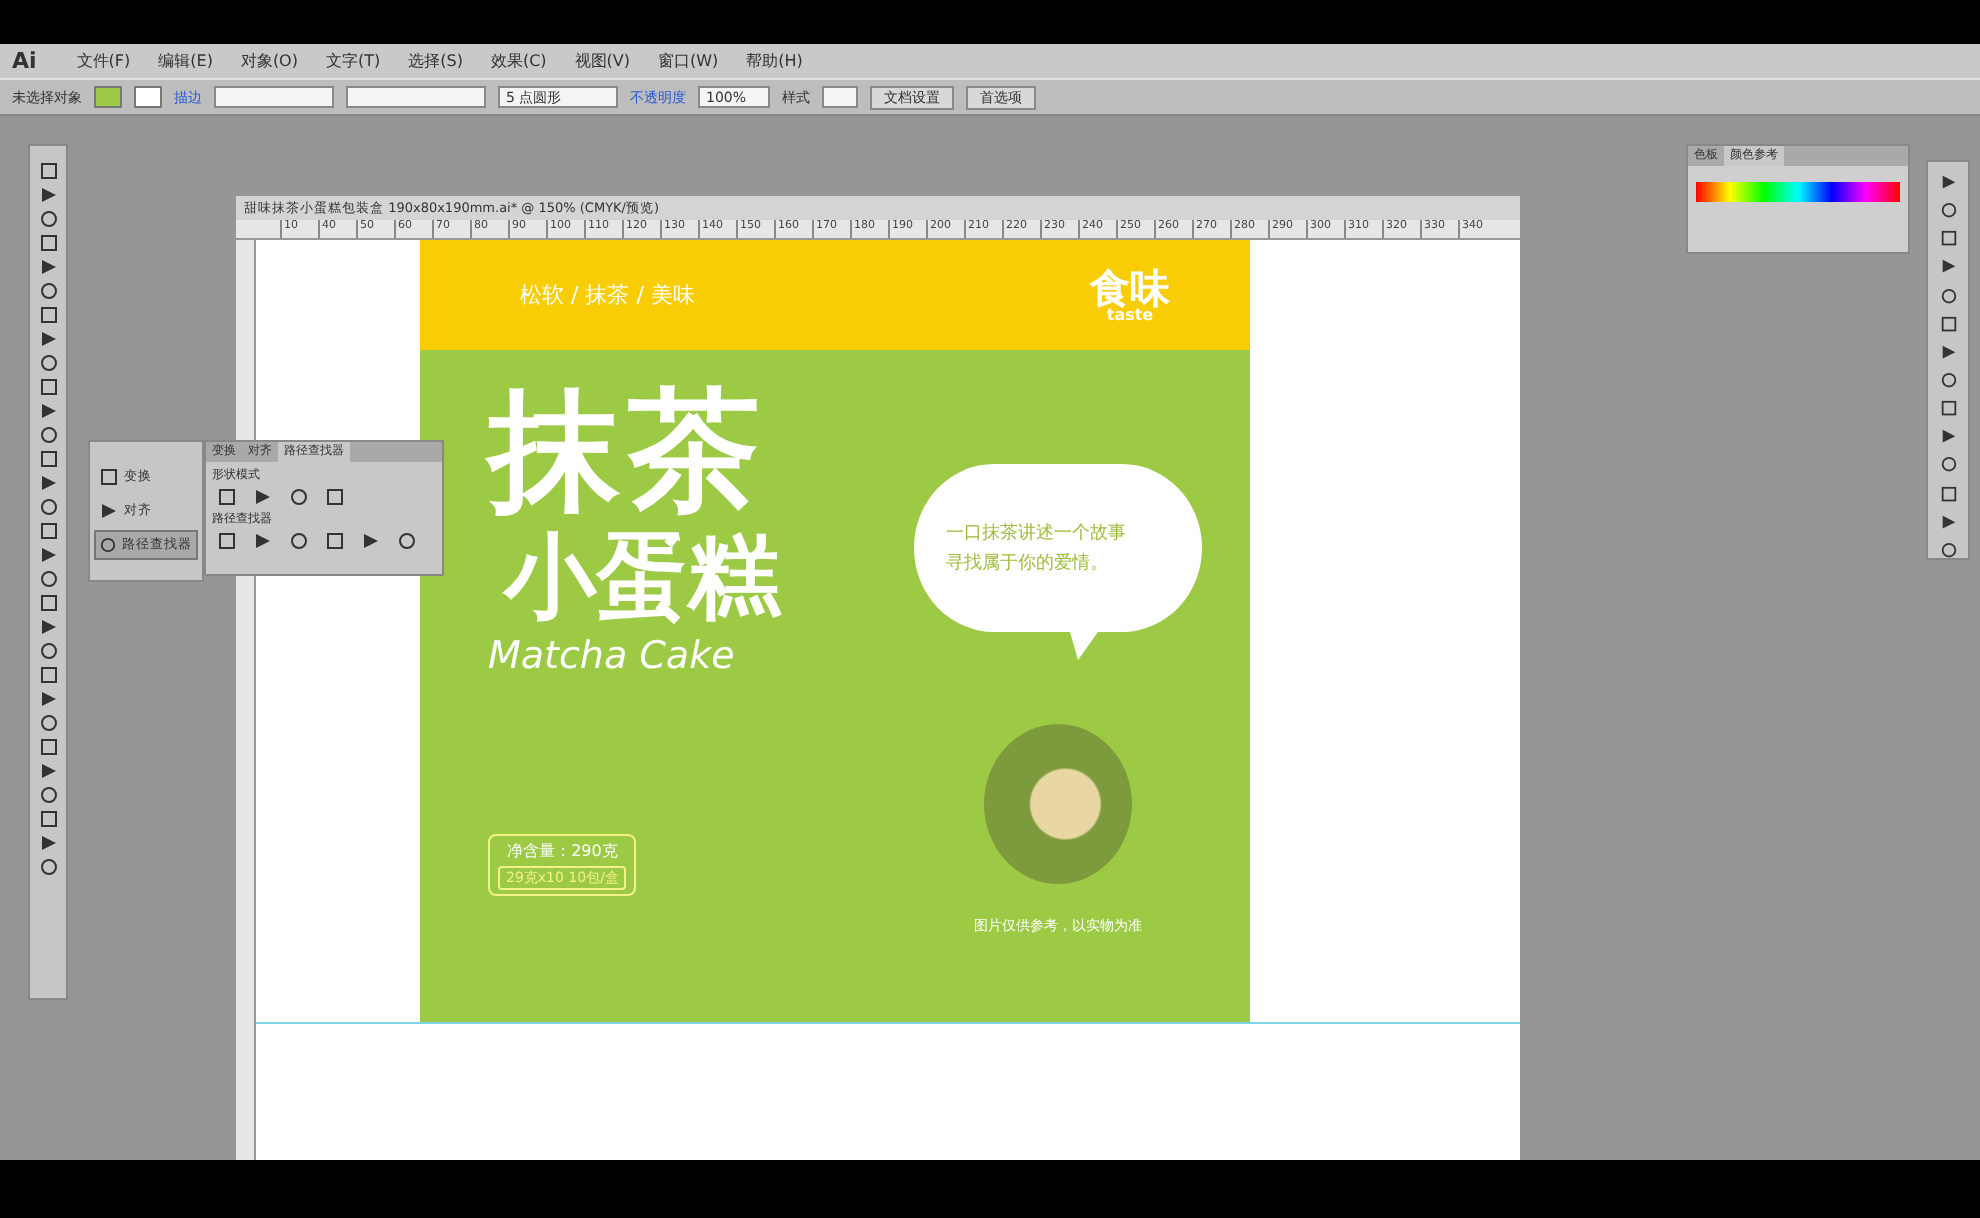 The width and height of the screenshot is (1980, 1218). Describe the element at coordinates (602, 61) in the screenshot. I see `menu-item: 视图(V)` at that location.